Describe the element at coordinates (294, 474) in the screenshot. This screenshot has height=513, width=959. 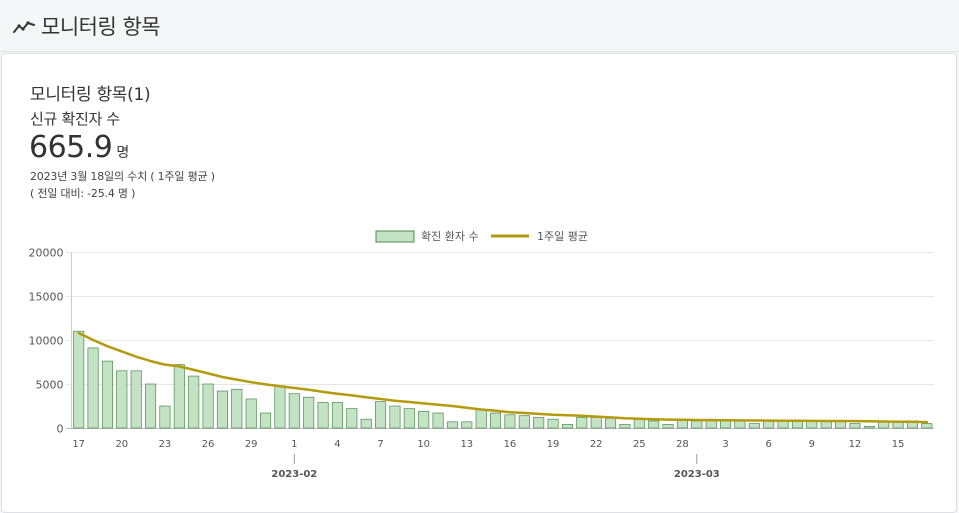
I see `month-label: 2023-02` at that location.